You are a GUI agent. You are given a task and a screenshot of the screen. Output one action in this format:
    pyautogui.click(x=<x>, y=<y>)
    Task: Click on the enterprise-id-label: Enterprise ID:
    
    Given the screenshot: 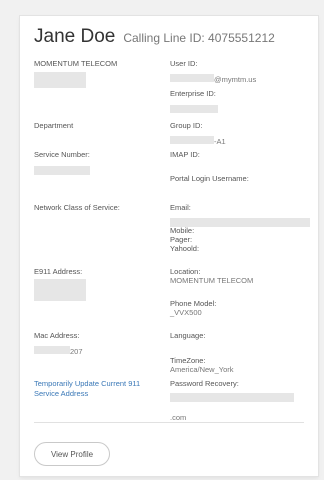 What is the action you would take?
    pyautogui.click(x=193, y=93)
    